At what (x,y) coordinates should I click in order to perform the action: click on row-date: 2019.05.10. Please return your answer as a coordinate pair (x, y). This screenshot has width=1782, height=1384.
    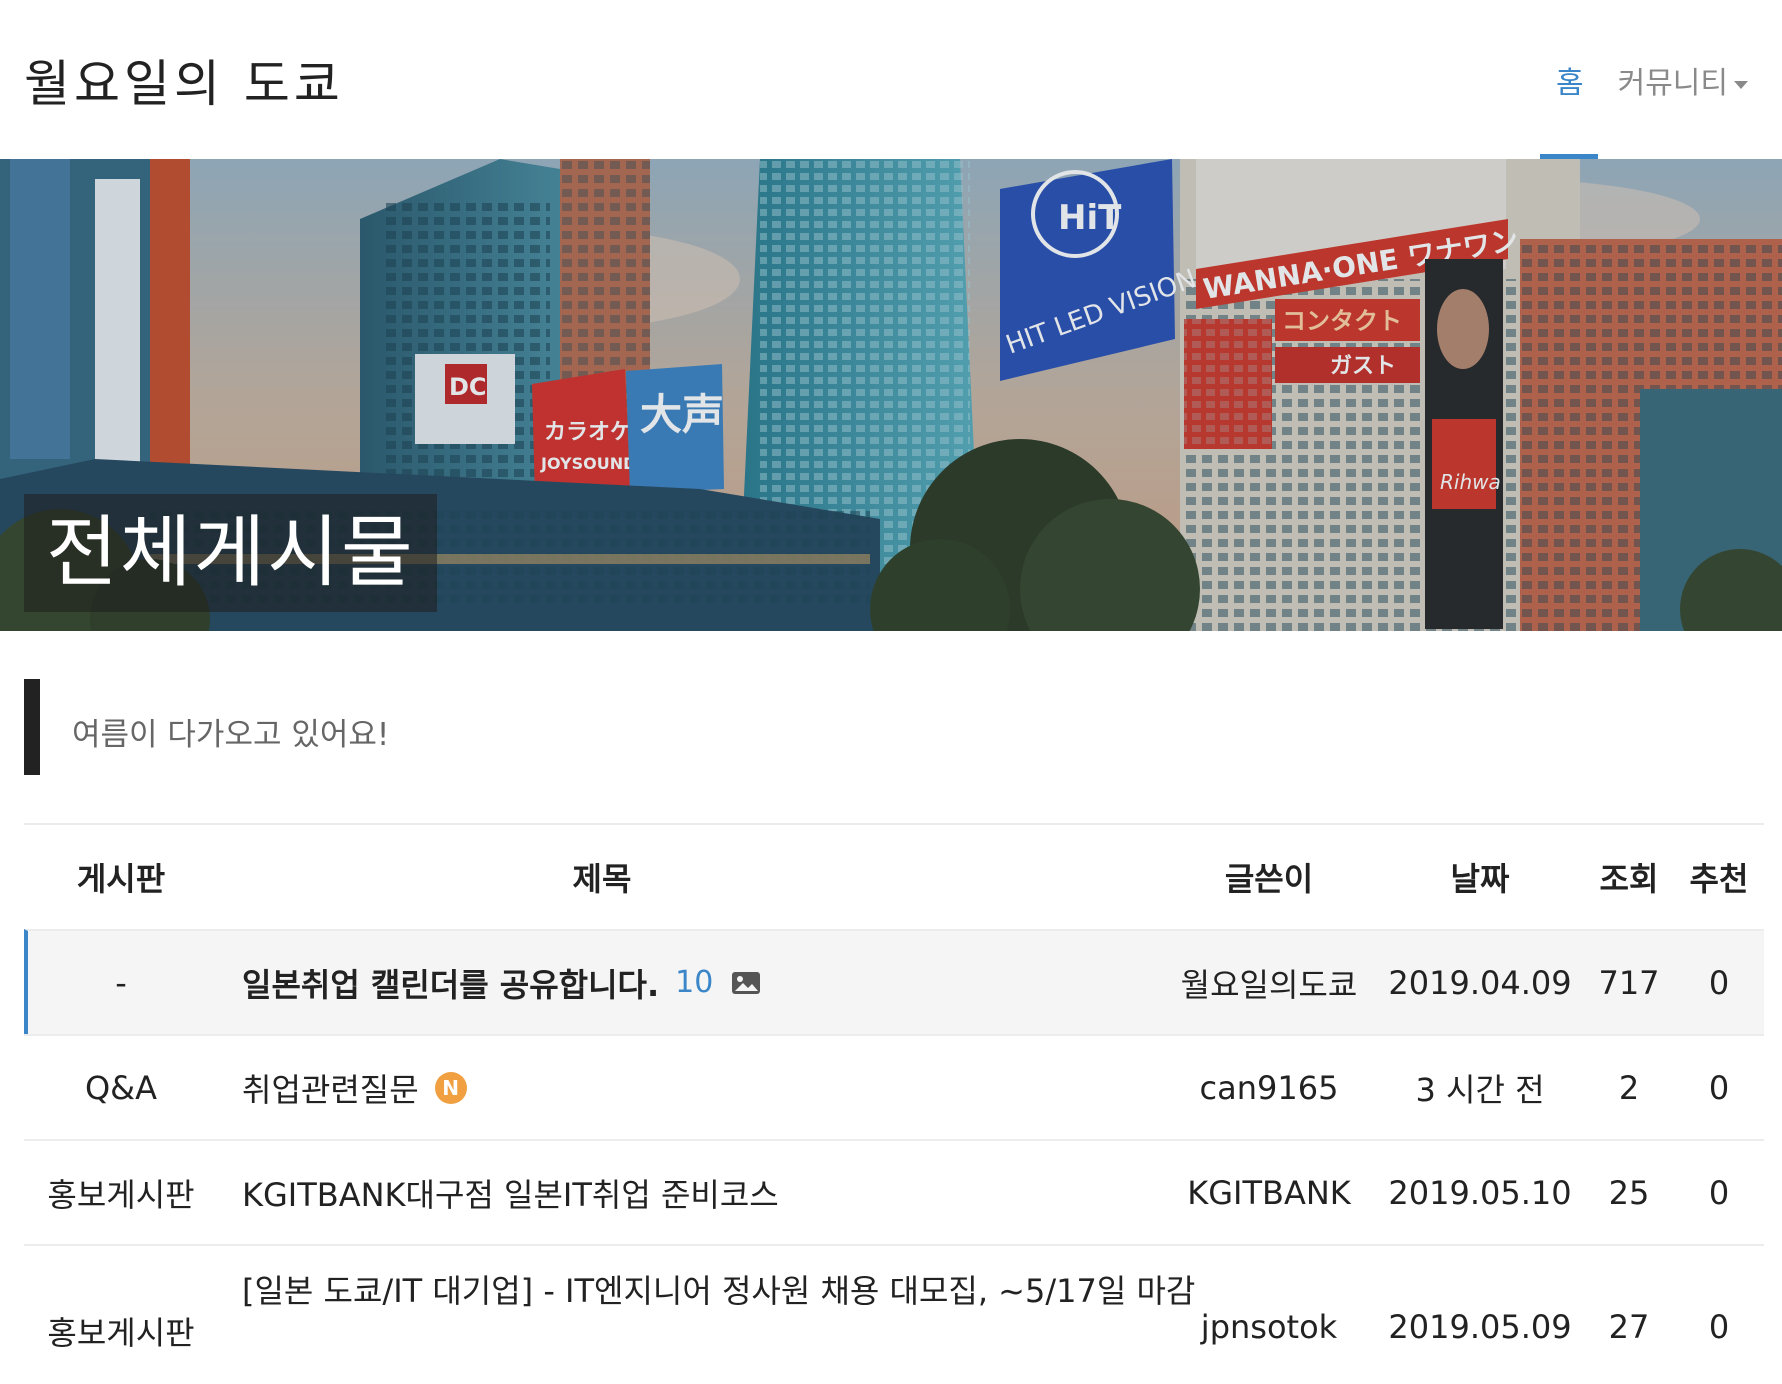
    Looking at the image, I should click on (1480, 1192).